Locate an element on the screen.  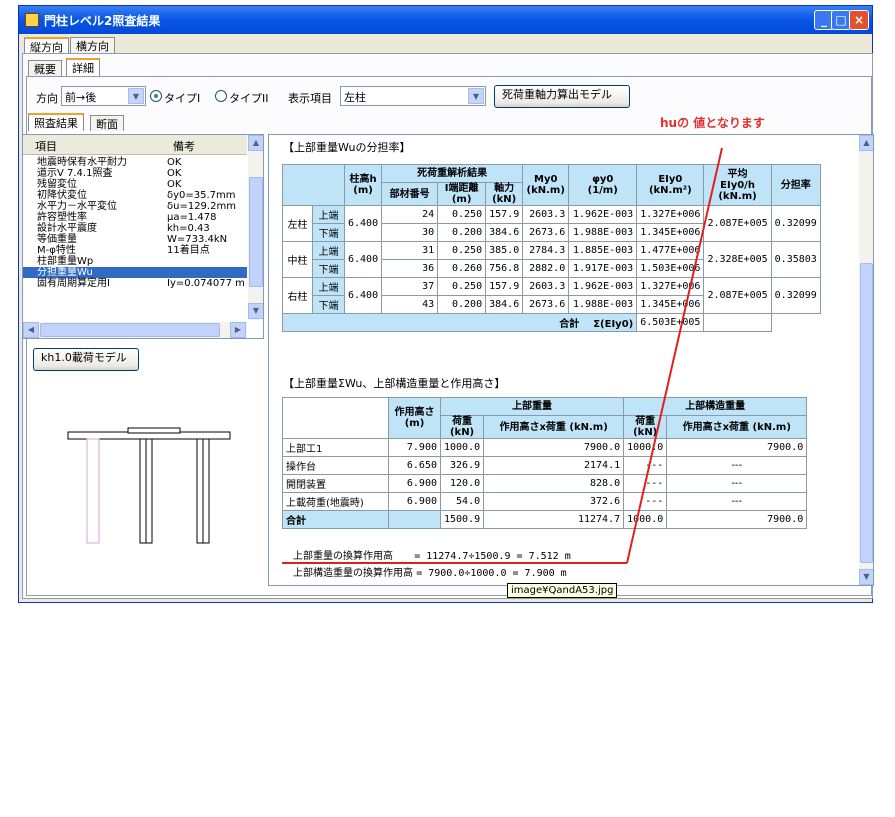
header-item: 項目 is located at coordinates (46, 146).